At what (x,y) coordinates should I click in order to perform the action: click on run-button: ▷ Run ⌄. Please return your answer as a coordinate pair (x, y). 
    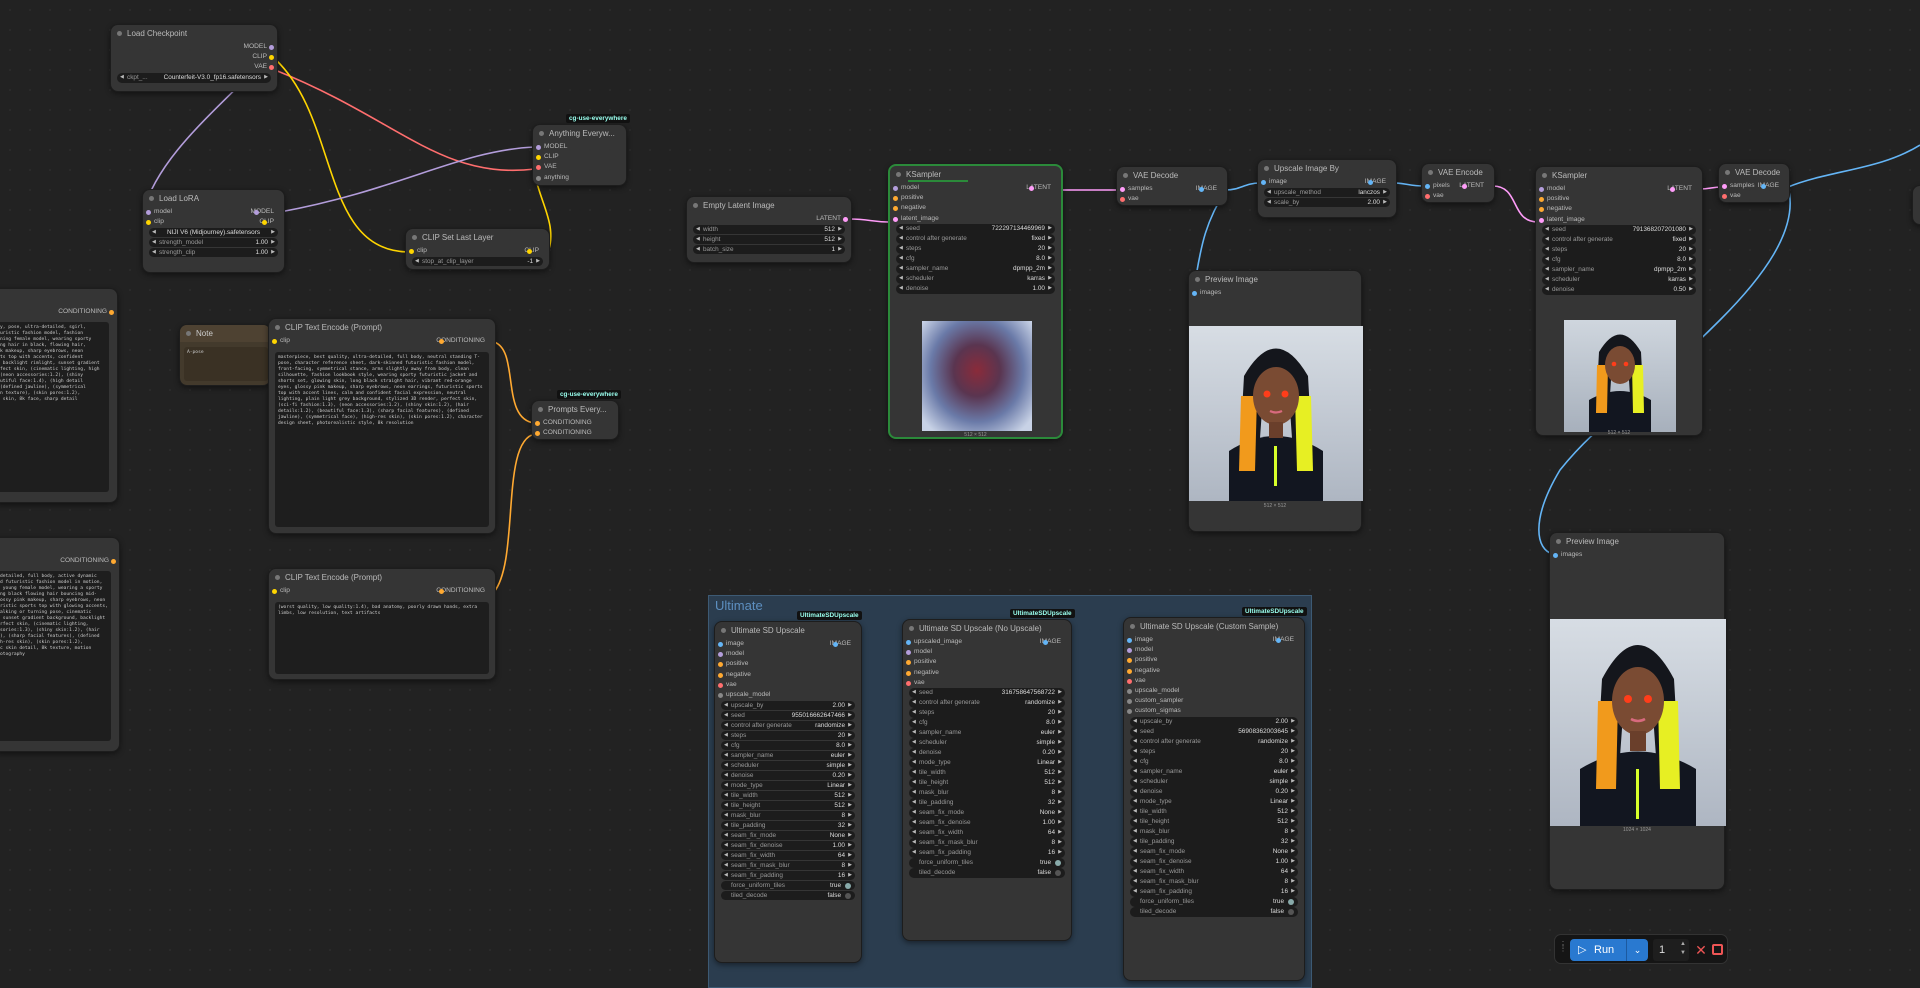
    Looking at the image, I should click on (1609, 950).